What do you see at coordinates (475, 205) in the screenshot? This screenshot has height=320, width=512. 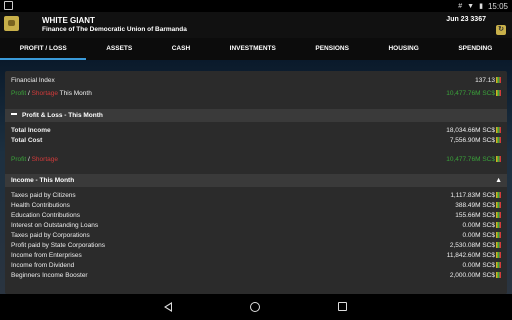 I see `income-row-value: 388.49M SC$` at bounding box center [475, 205].